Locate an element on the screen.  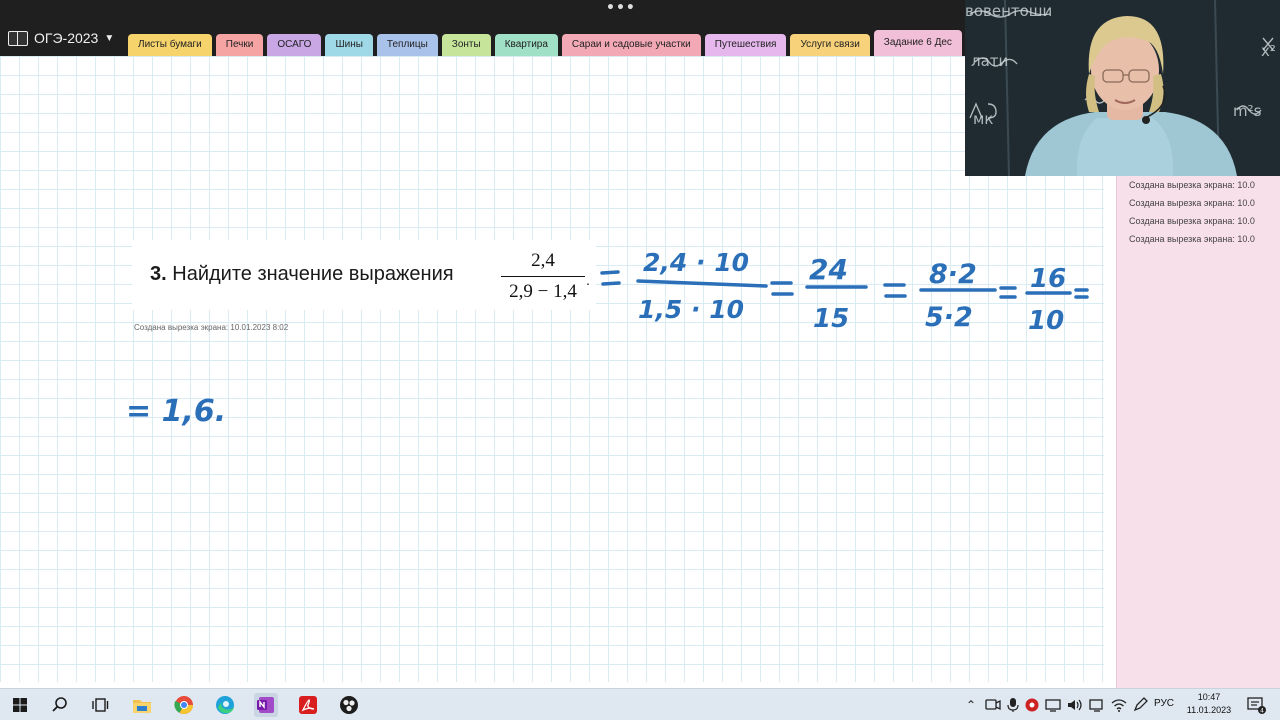
step2-numerator: 24 is located at coordinates (828, 269).